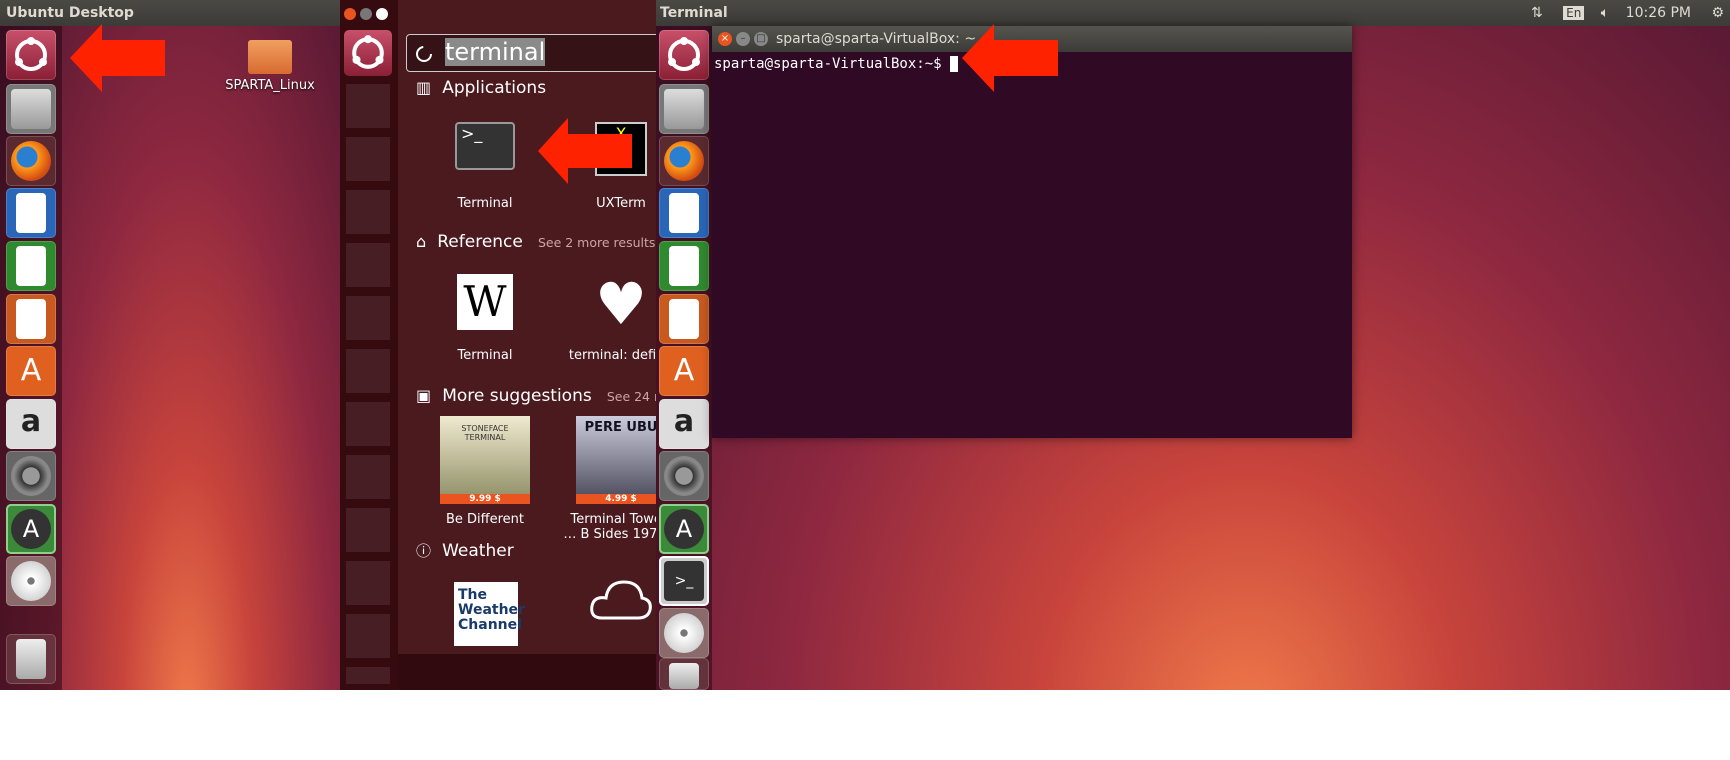 The height and width of the screenshot is (760, 1730). Describe the element at coordinates (485, 302) in the screenshot. I see `wikipedia-icon: W` at that location.